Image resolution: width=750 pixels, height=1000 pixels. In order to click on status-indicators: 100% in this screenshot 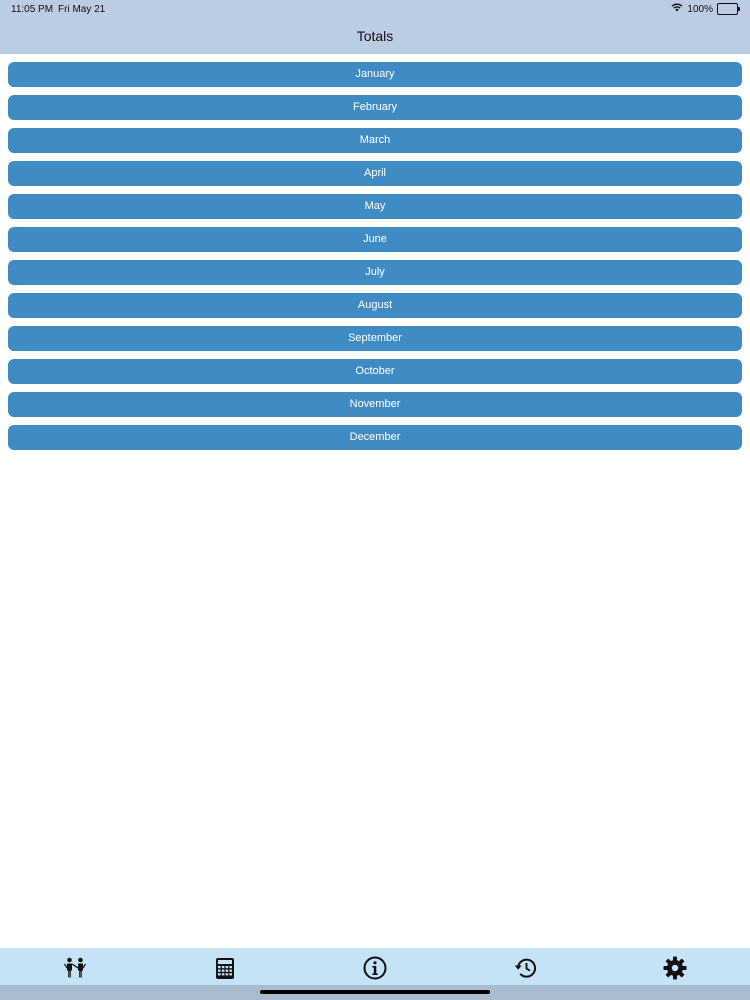, I will do `click(705, 9)`.